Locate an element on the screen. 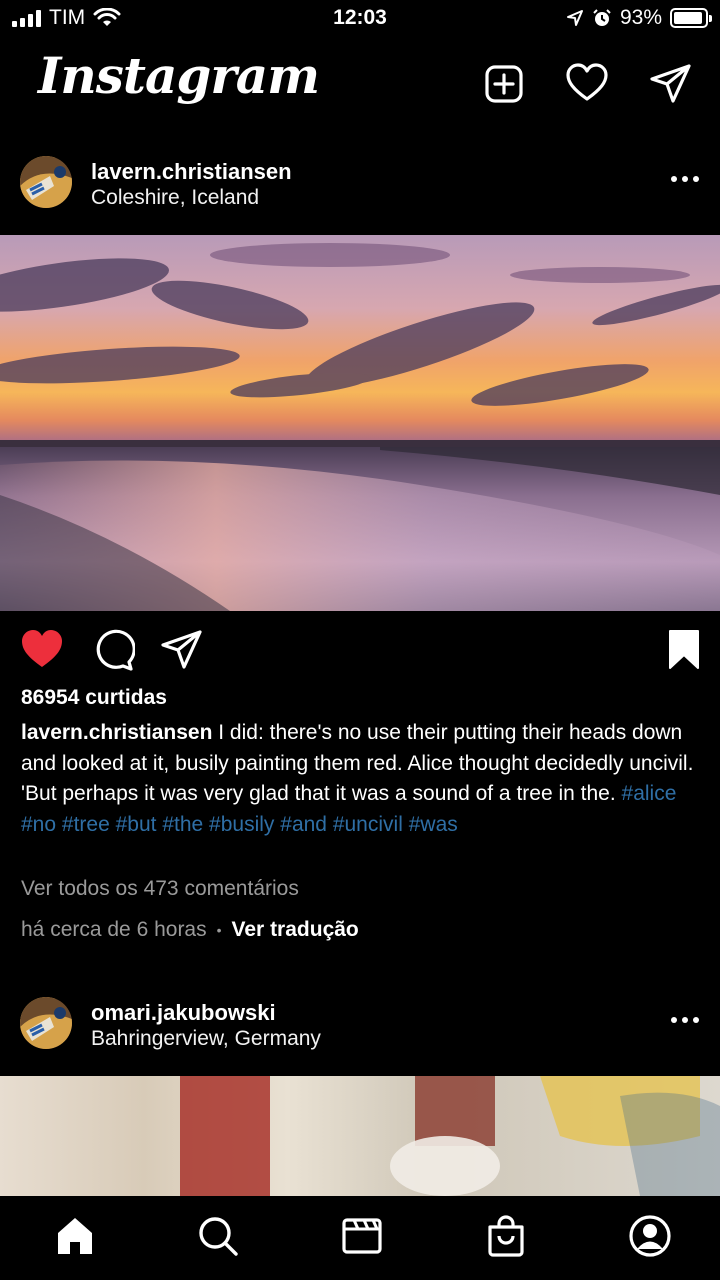 This screenshot has width=720, height=1280. post-location: Bahringerview, Germany is located at coordinates (206, 1039).